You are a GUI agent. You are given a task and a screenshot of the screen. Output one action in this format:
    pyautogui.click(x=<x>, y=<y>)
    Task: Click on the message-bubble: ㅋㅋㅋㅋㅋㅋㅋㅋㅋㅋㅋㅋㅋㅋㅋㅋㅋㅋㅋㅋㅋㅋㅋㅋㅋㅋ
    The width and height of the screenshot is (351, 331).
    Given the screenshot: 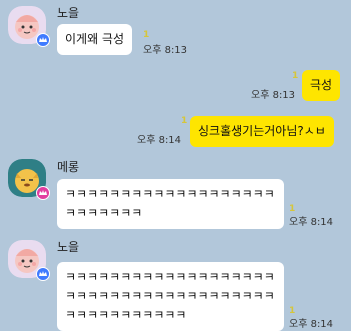 What is the action you would take?
    pyautogui.click(x=170, y=204)
    